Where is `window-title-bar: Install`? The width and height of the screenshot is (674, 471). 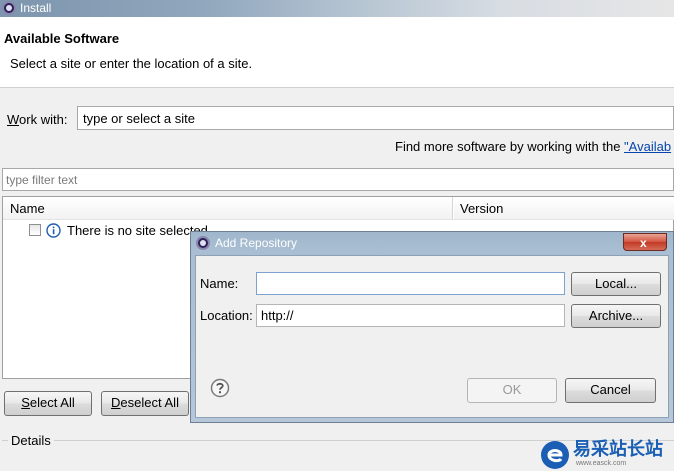 window-title-bar: Install is located at coordinates (337, 8).